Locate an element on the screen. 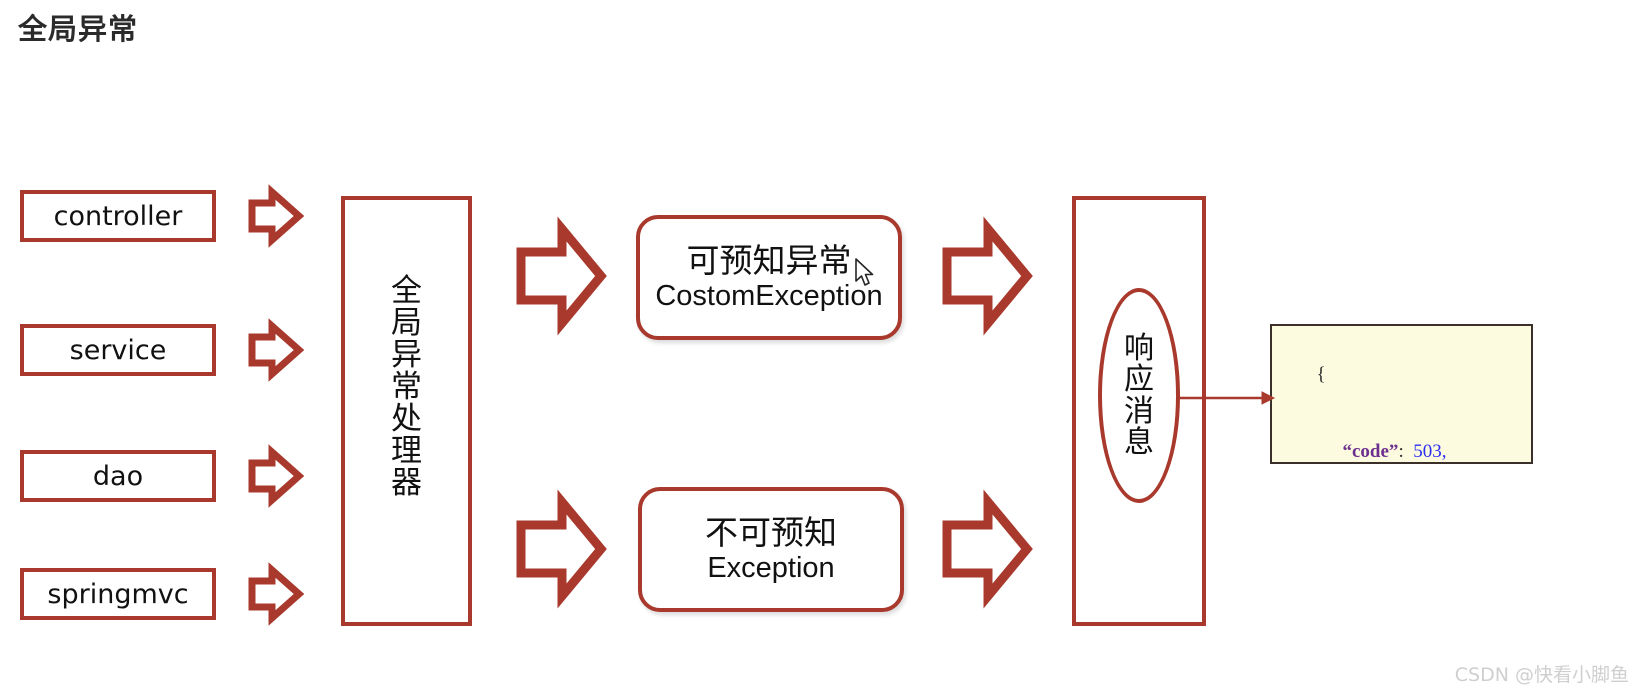 The image size is (1639, 693). json-code-colon: : is located at coordinates (1401, 451).